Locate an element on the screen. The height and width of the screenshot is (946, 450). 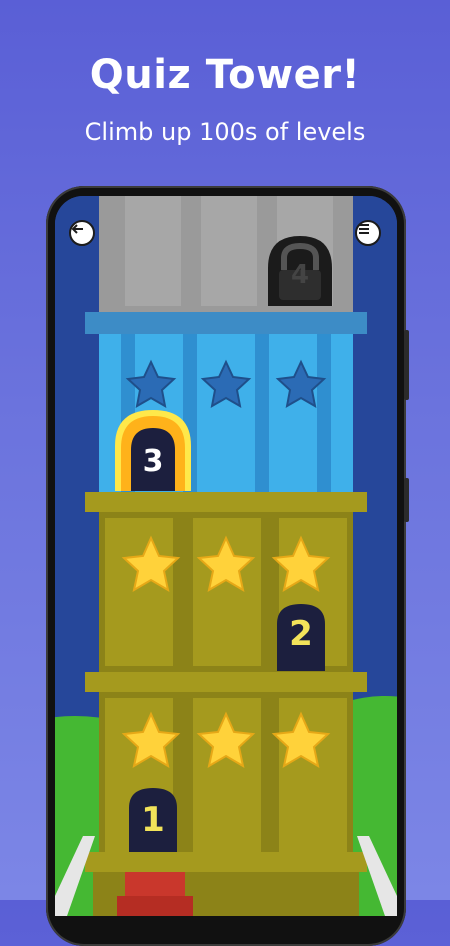
gold-base is located at coordinates (226, 862).